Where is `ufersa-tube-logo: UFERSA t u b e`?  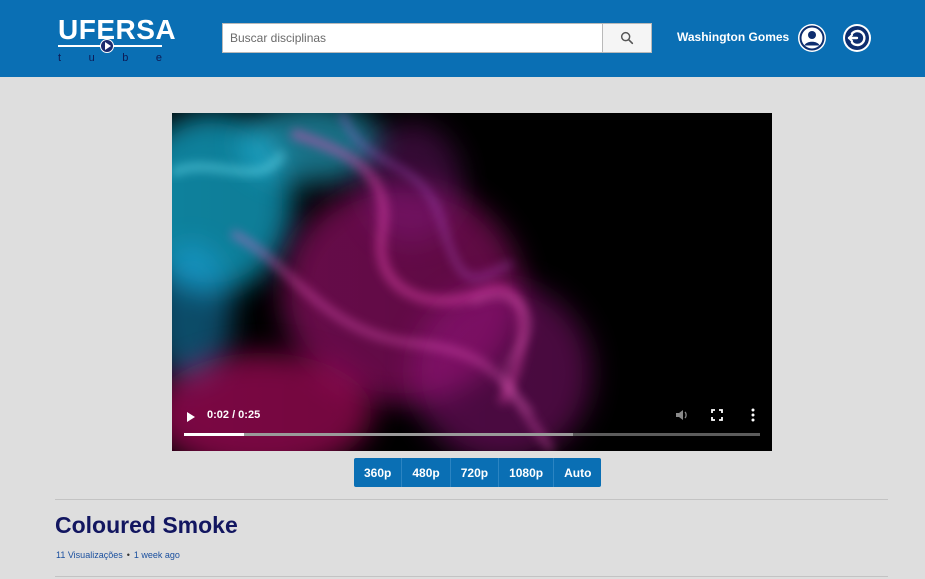 ufersa-tube-logo: UFERSA t u b e is located at coordinates (116, 38).